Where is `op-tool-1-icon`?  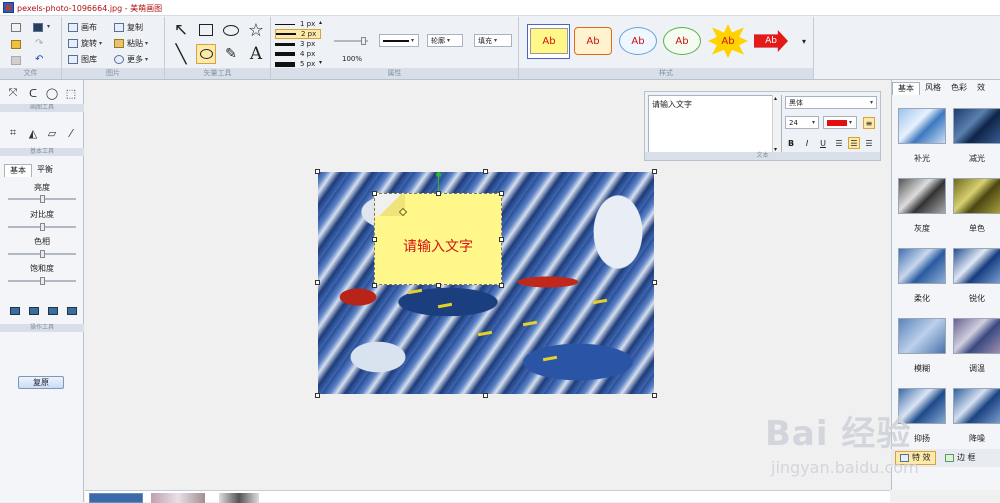
op-tool-1-icon is located at coordinates (15, 311).